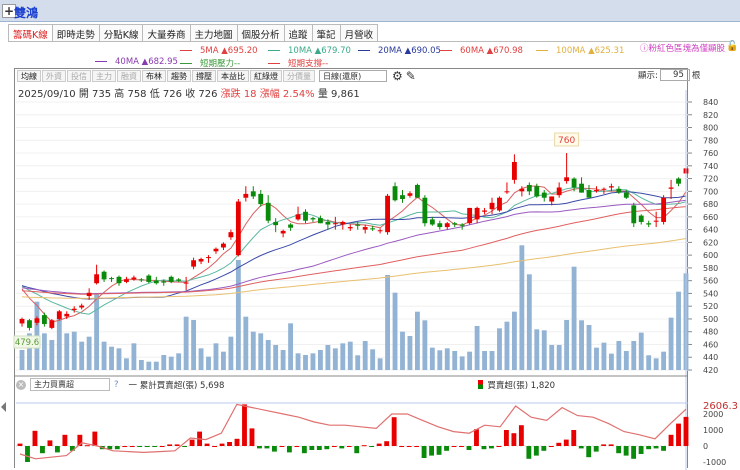 Image resolution: width=740 pixels, height=470 pixels. What do you see at coordinates (3, 407) in the screenshot?
I see `scroll-left-arrow` at bounding box center [3, 407].